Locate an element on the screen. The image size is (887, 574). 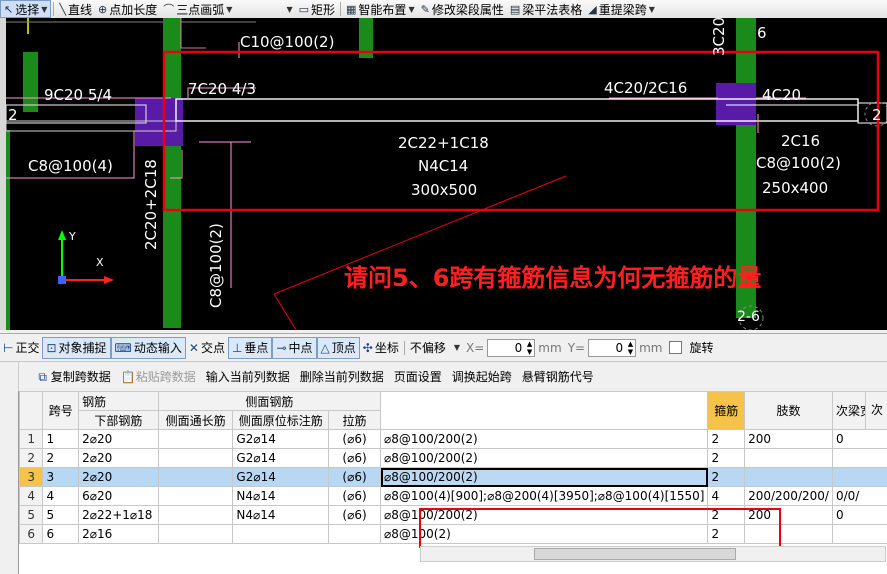
table-row: 2 2 2⌀20 G2⌀14 (⌀6) ⌀8@100/200(2) 2 is located at coordinates (453, 458).